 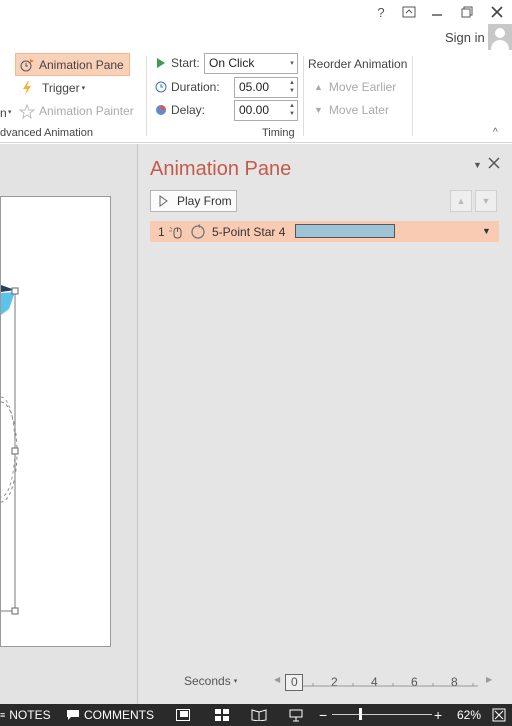 What do you see at coordinates (477, 165) in the screenshot?
I see `pane-options-icon: ▼` at bounding box center [477, 165].